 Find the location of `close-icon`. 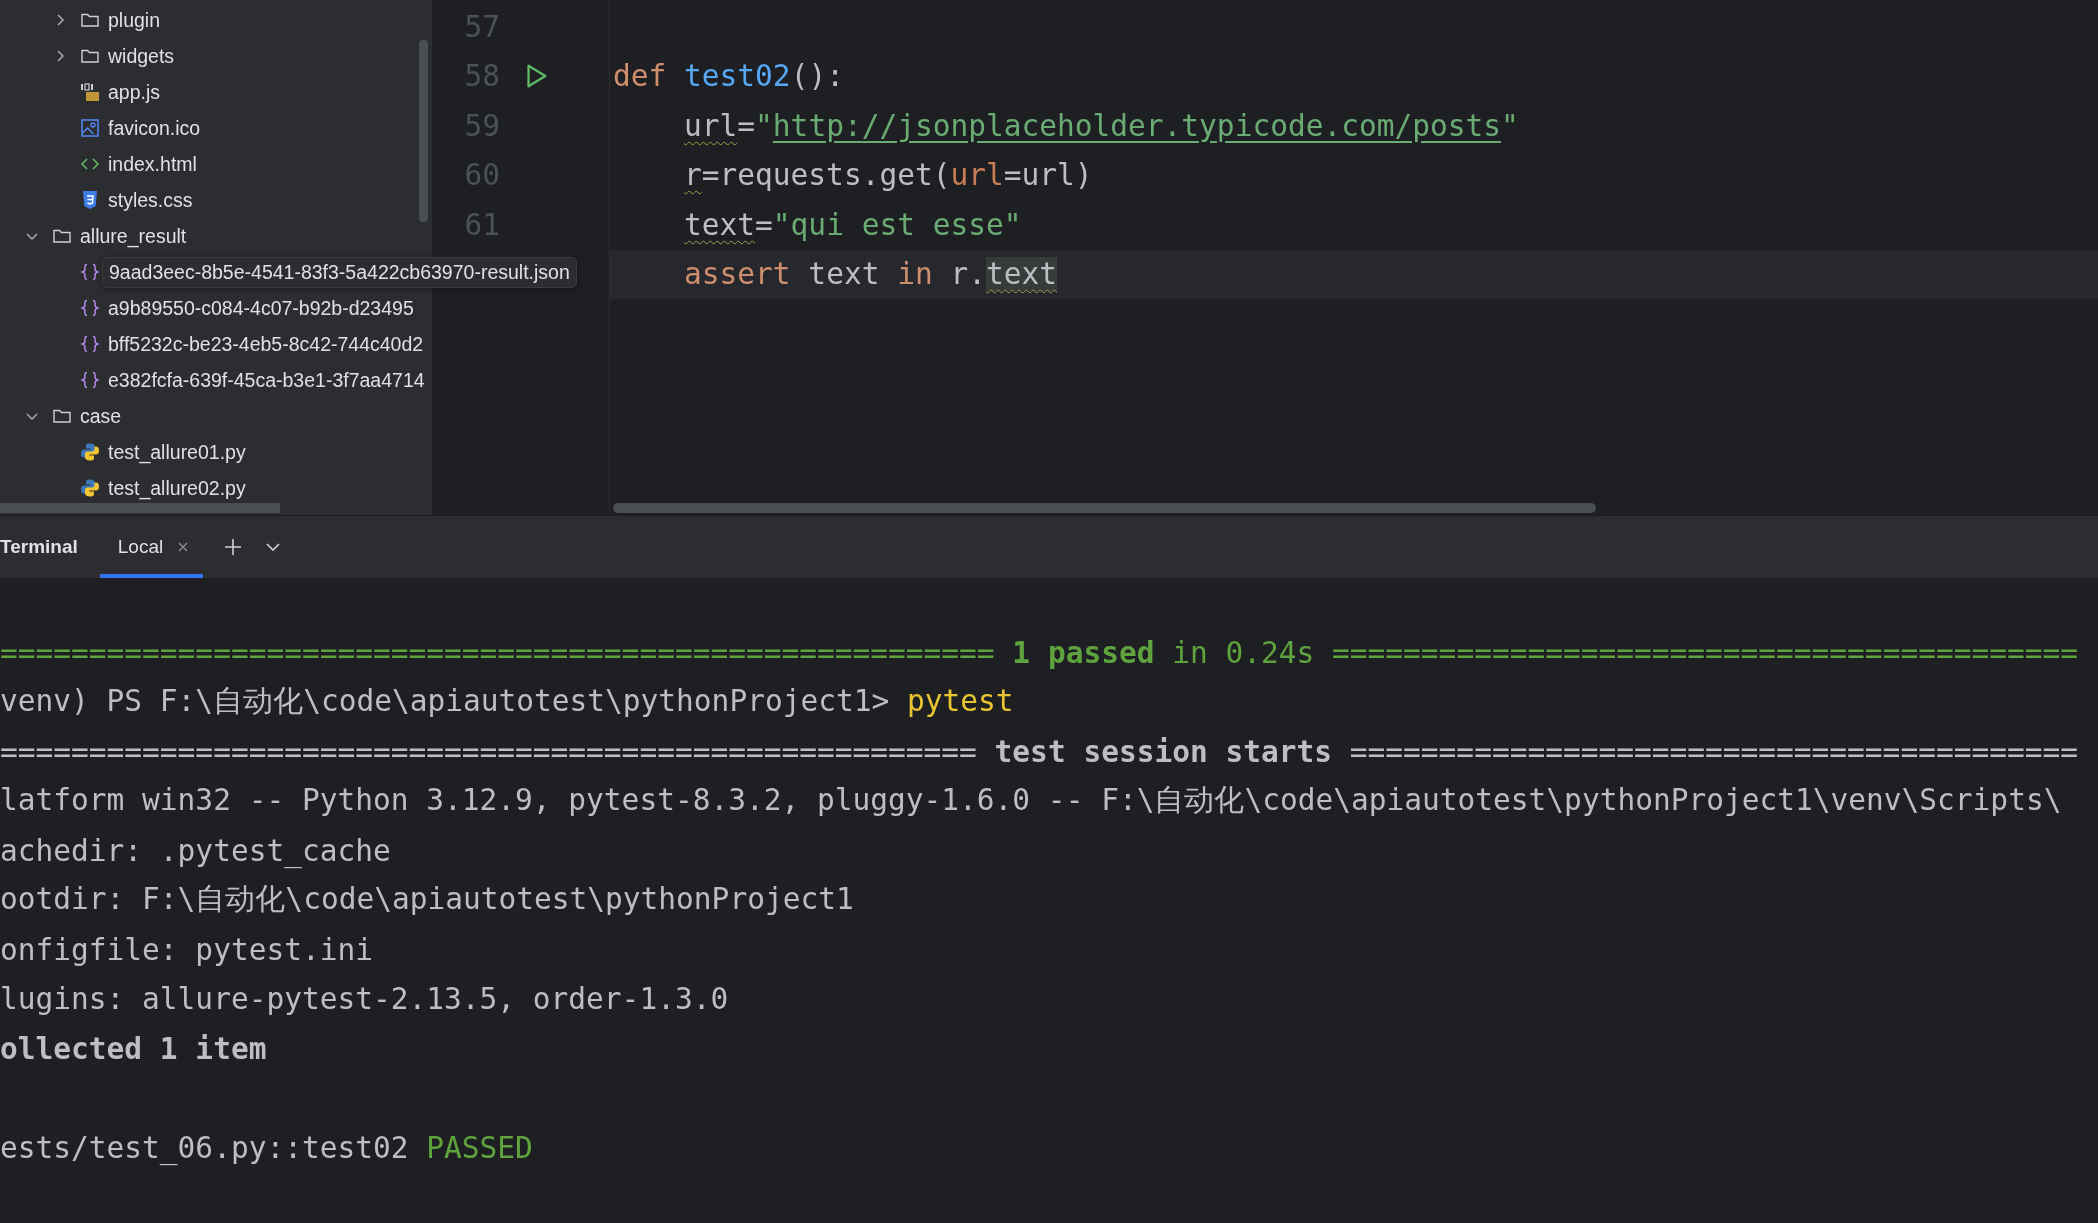

close-icon is located at coordinates (183, 547).